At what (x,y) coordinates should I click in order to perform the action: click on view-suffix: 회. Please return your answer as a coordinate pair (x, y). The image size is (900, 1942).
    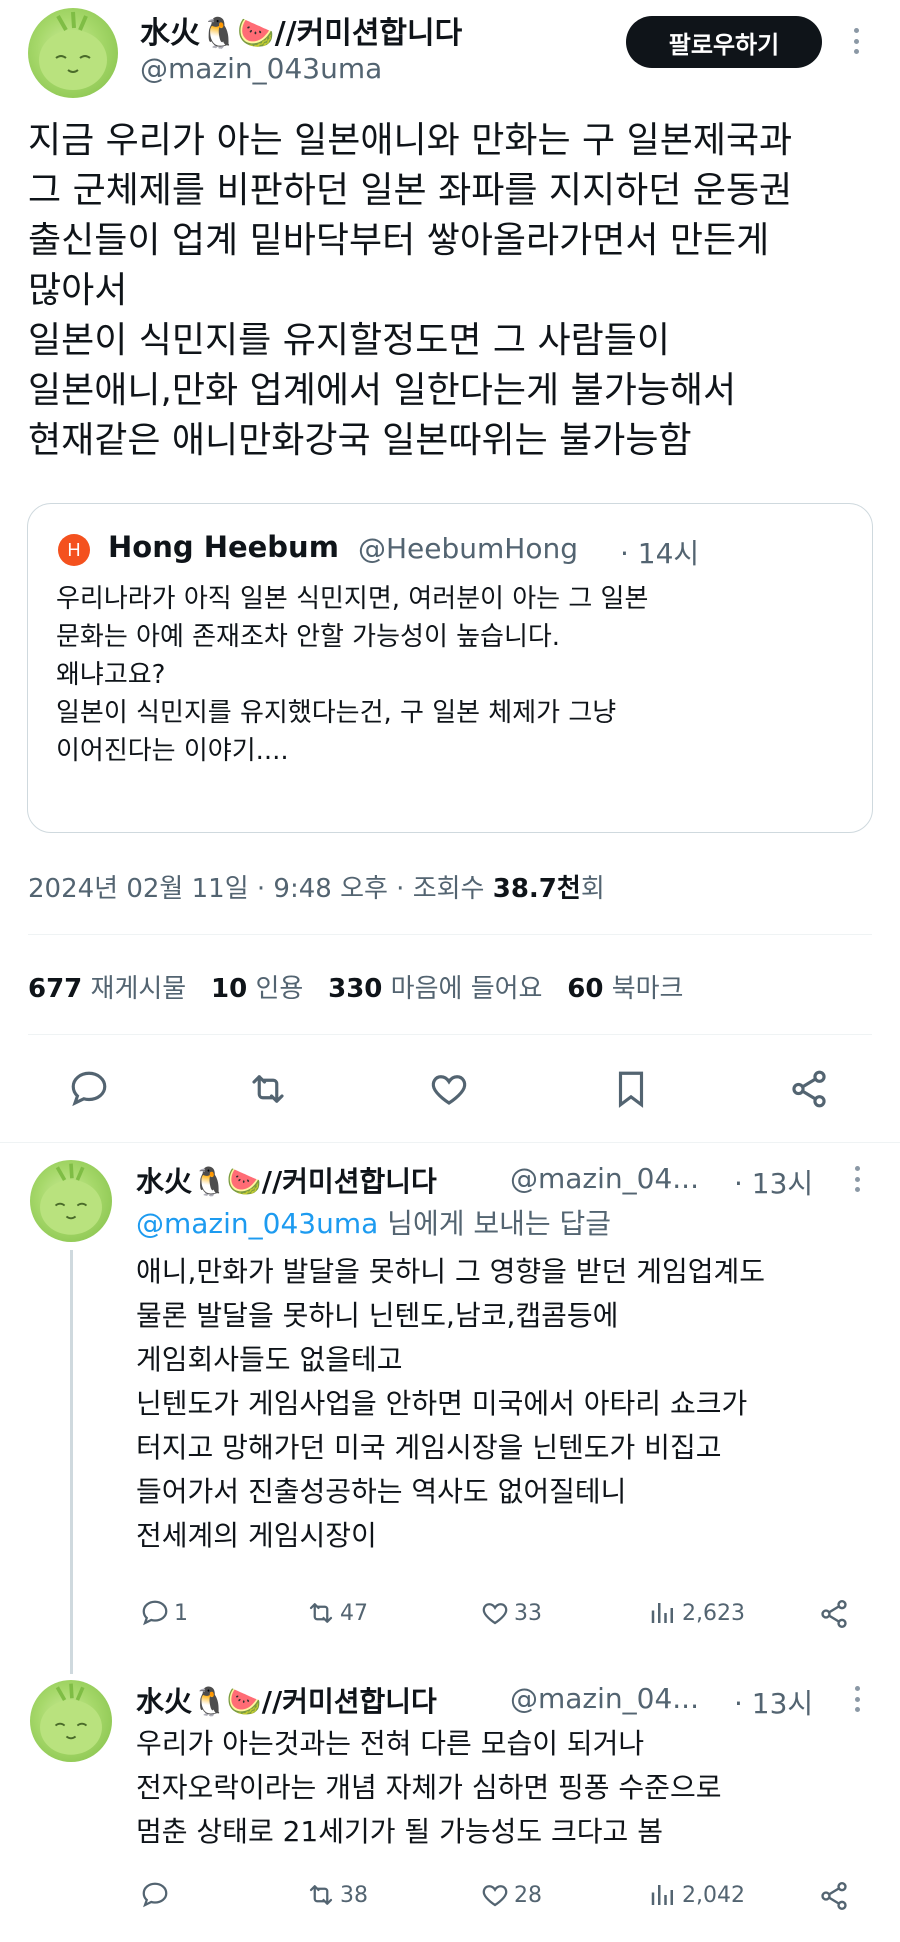
    Looking at the image, I should click on (592, 889).